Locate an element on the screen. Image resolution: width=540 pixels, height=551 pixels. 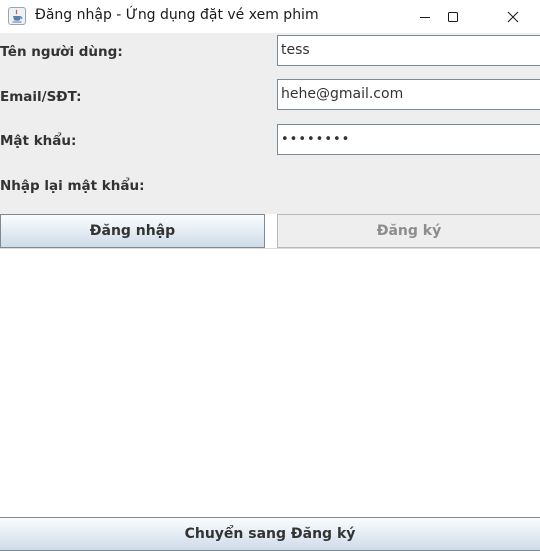
title-bar: Đăng nhập - Ứng dụng đặt vé xem phim is located at coordinates (270, 16).